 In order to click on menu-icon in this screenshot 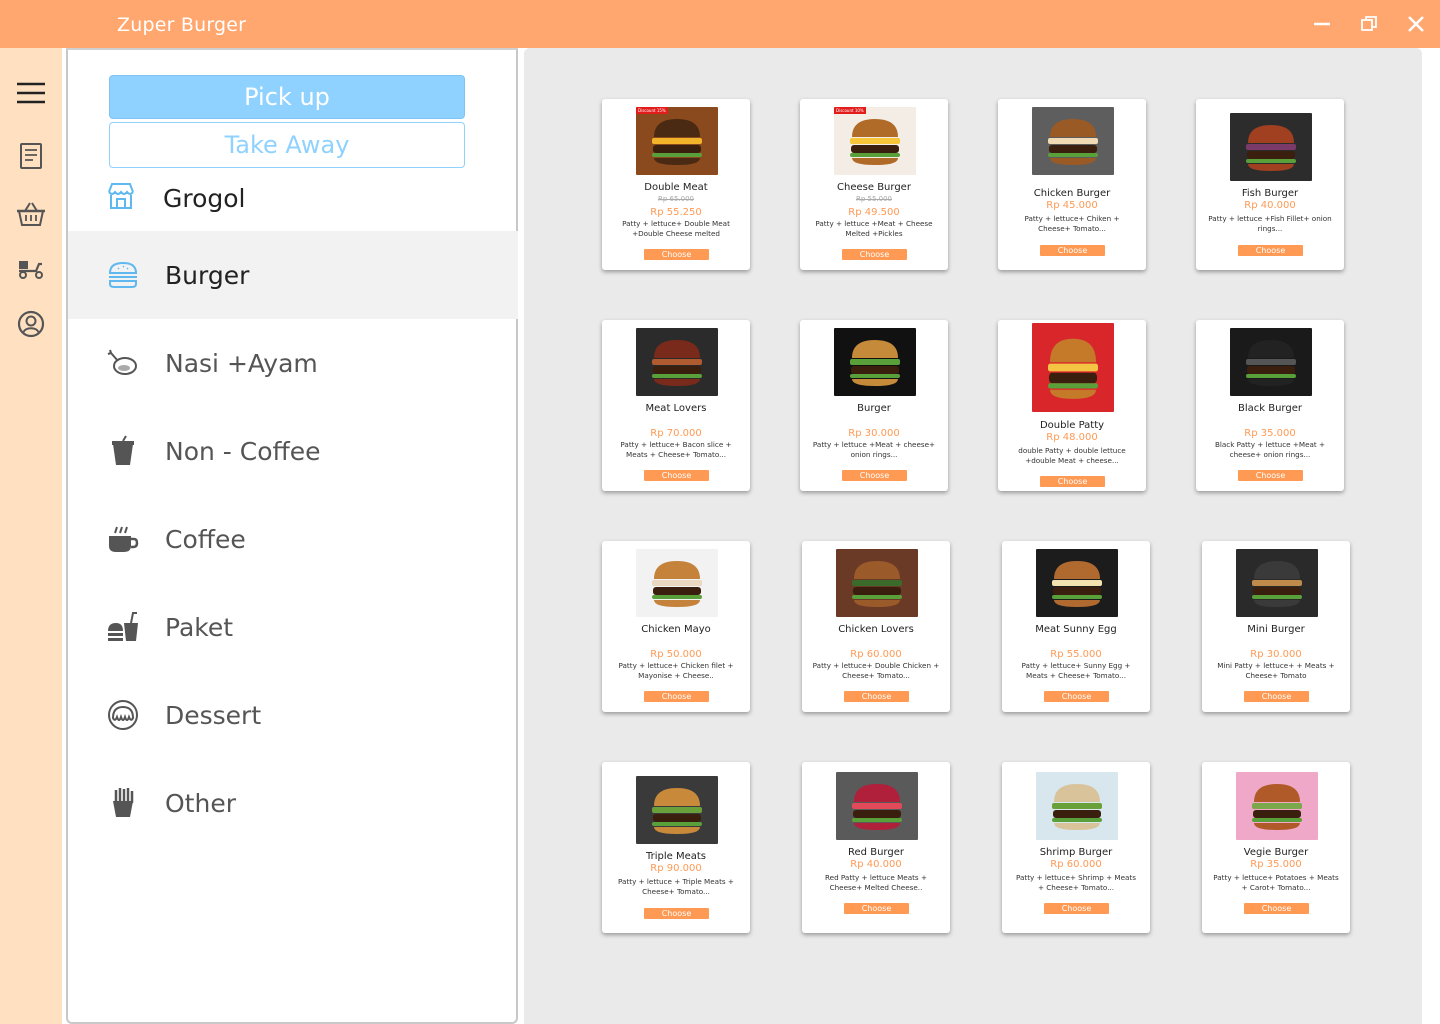, I will do `click(31, 93)`.